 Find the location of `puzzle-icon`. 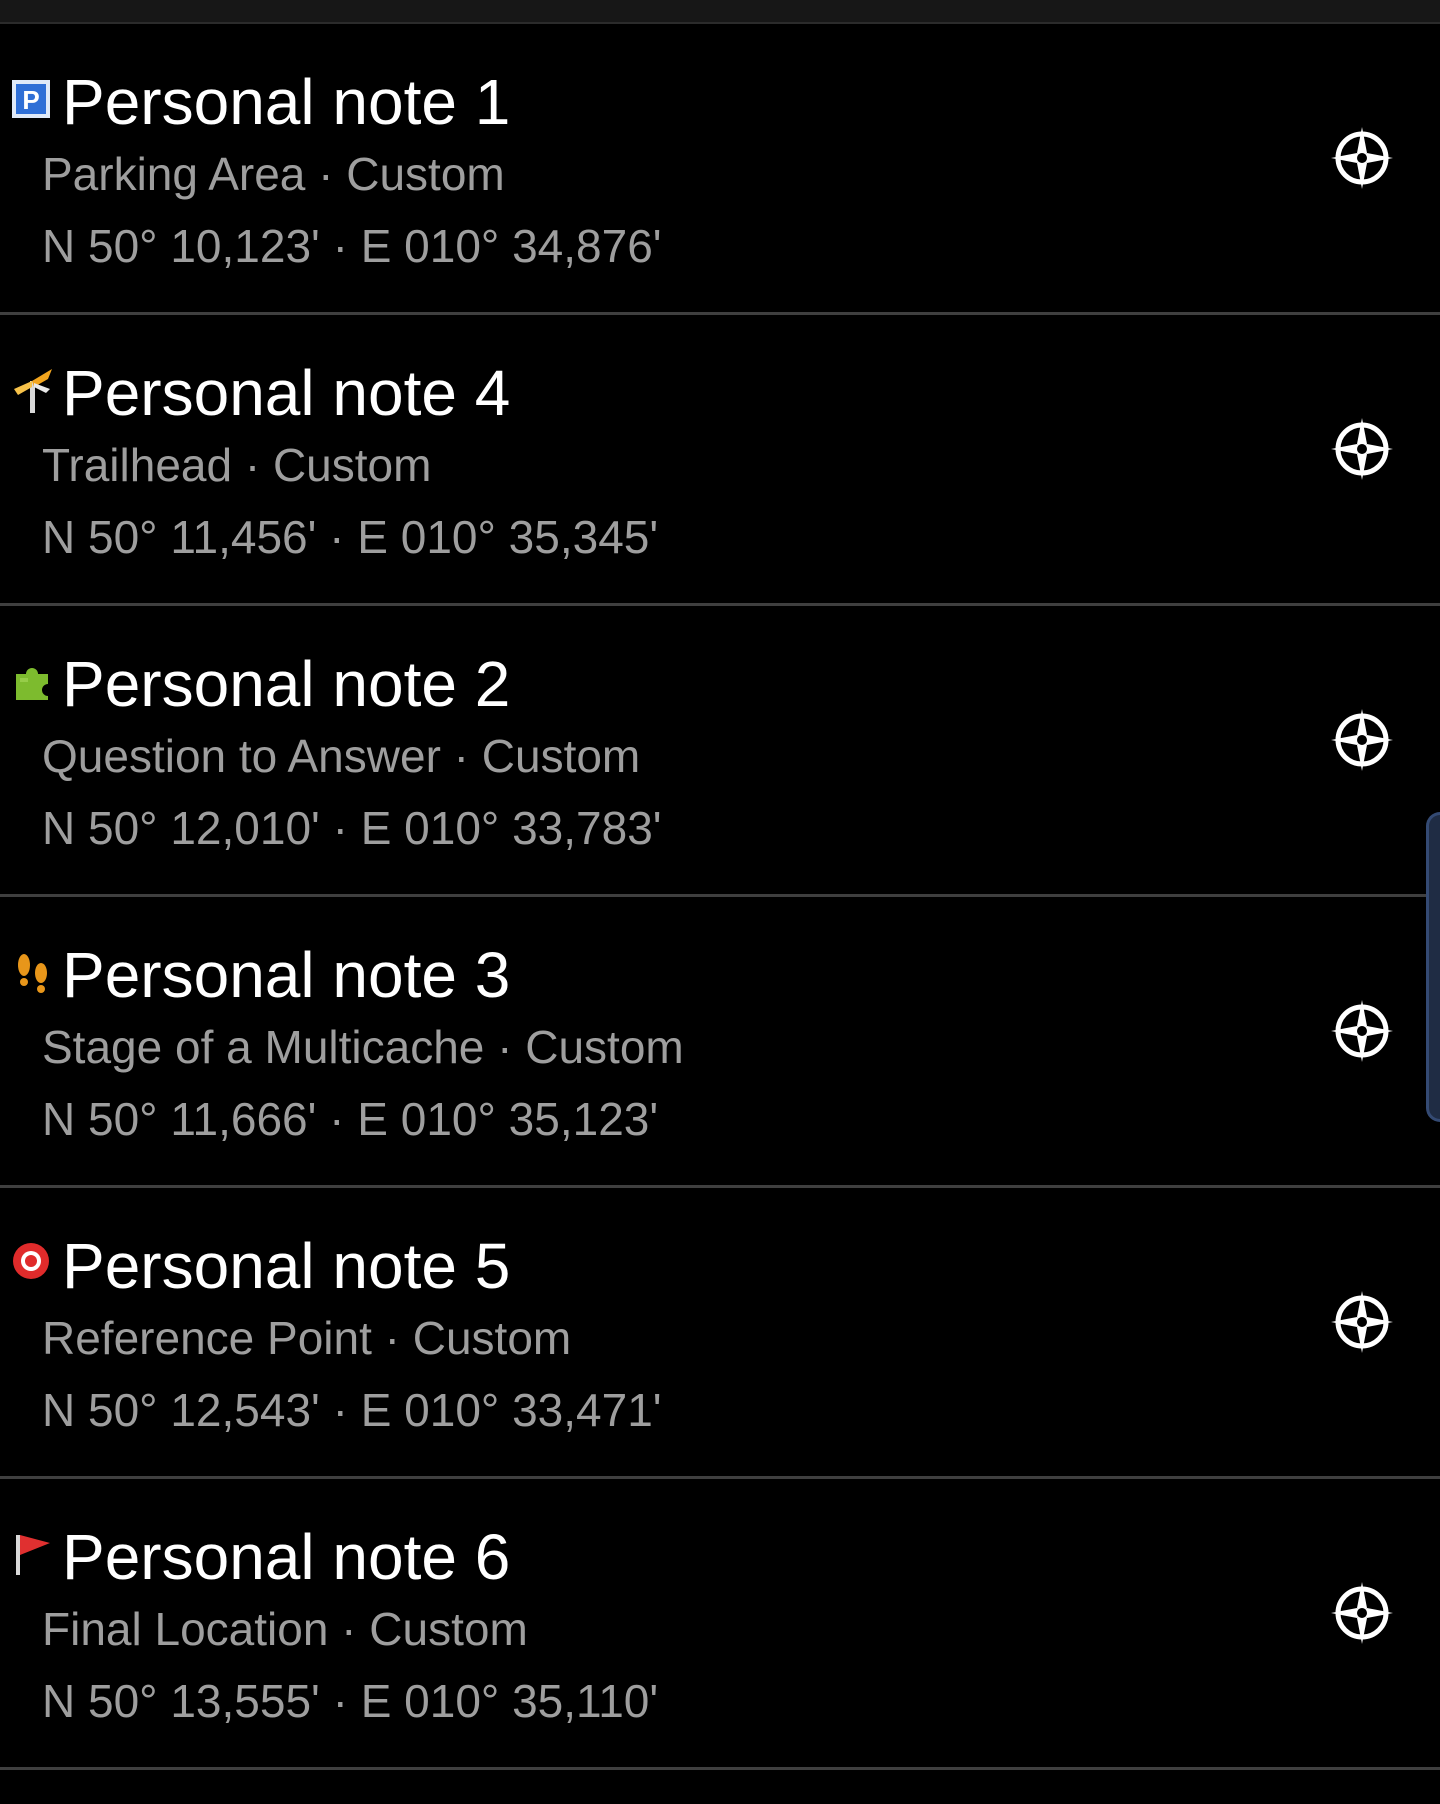

puzzle-icon is located at coordinates (33, 681).